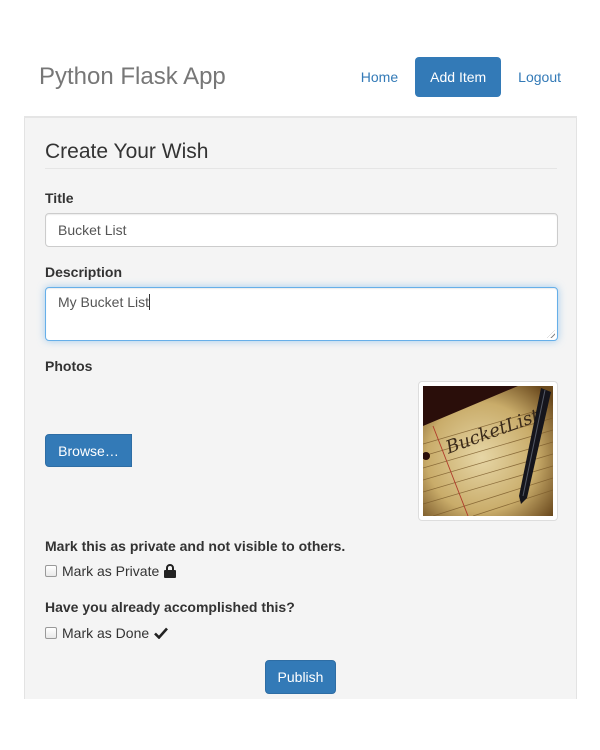  What do you see at coordinates (59, 198) in the screenshot?
I see `title-label: Title` at bounding box center [59, 198].